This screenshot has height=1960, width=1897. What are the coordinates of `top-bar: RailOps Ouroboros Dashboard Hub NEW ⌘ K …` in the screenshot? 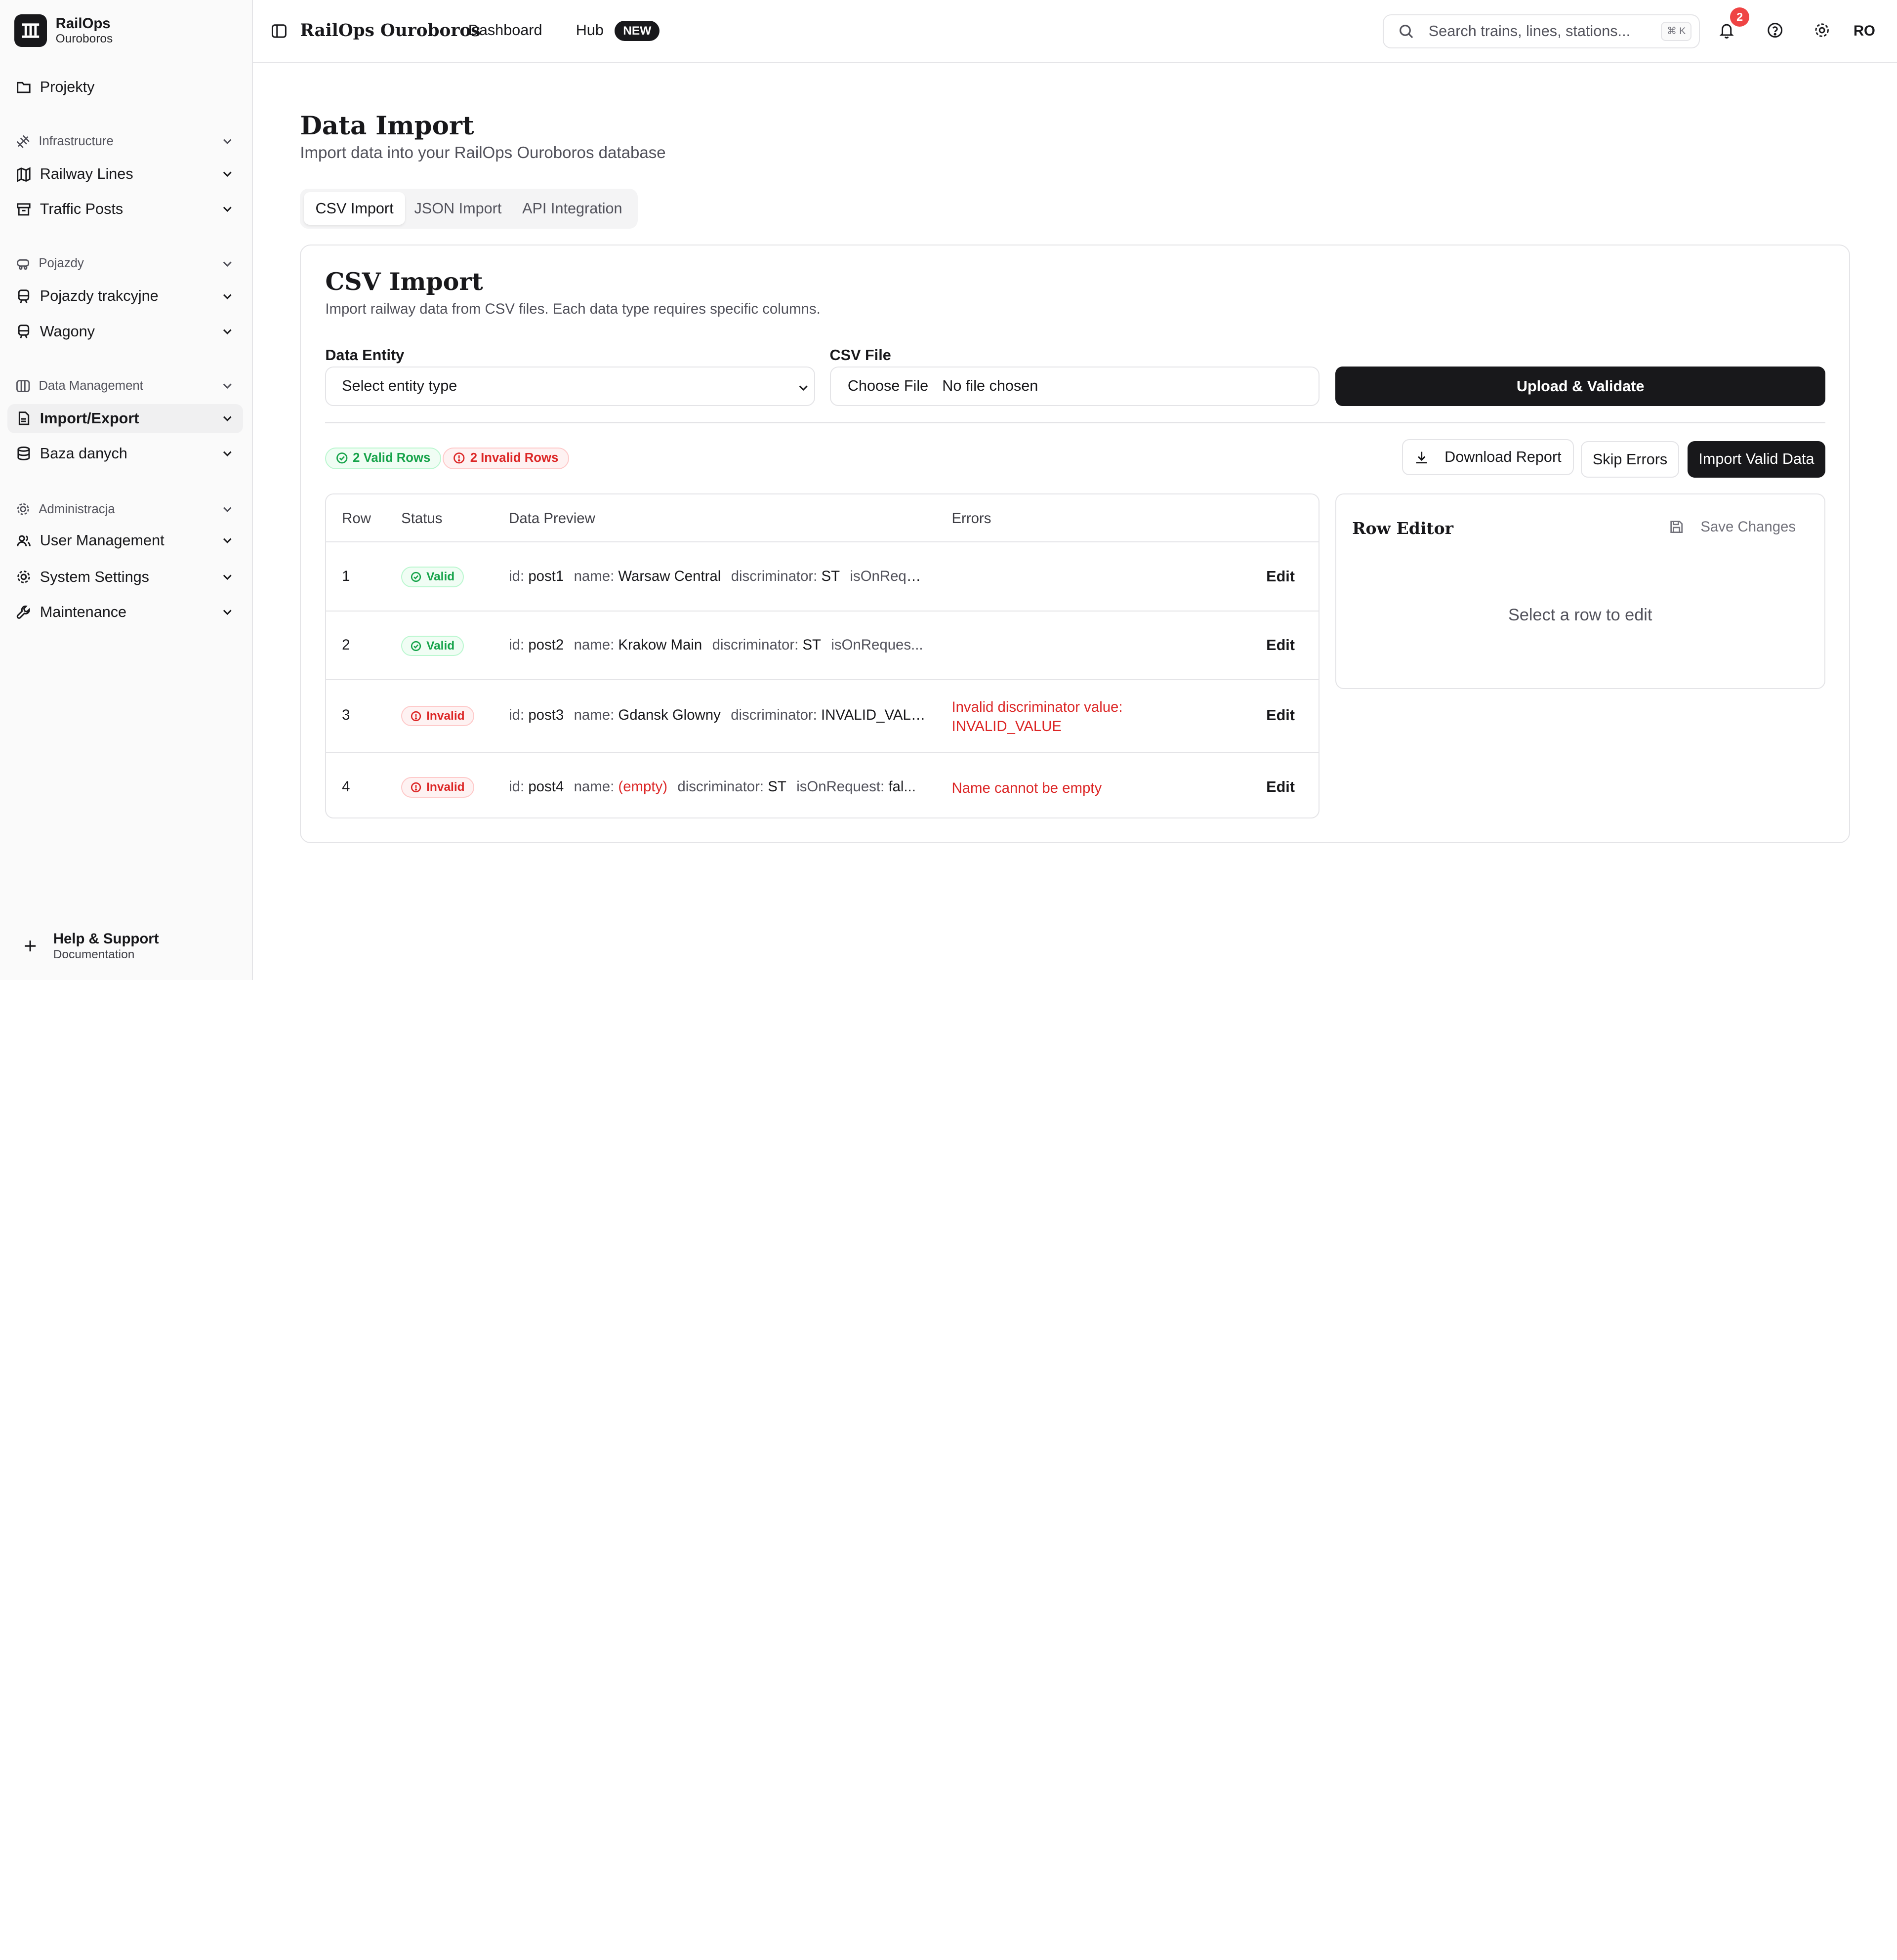 It's located at (1074, 31).